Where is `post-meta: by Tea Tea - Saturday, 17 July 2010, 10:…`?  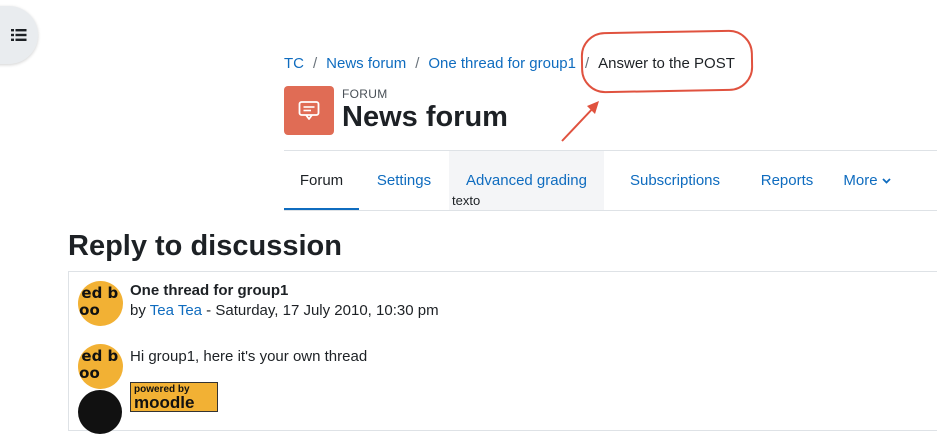
post-meta: by Tea Tea - Saturday, 17 July 2010, 10:… is located at coordinates (284, 310).